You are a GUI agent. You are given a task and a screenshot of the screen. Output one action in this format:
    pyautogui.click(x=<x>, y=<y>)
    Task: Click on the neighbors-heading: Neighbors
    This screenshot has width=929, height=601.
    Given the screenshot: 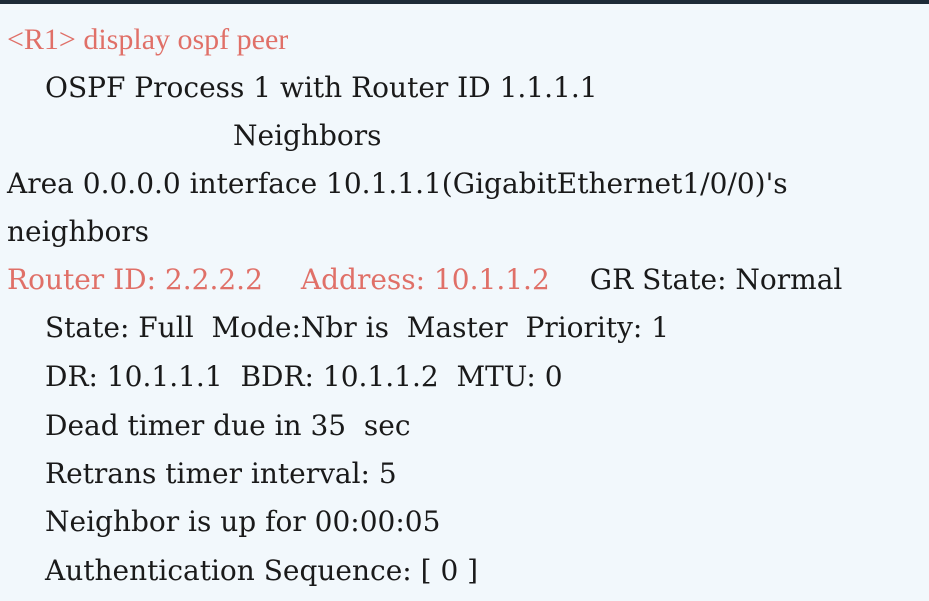 What is the action you would take?
    pyautogui.click(x=307, y=135)
    